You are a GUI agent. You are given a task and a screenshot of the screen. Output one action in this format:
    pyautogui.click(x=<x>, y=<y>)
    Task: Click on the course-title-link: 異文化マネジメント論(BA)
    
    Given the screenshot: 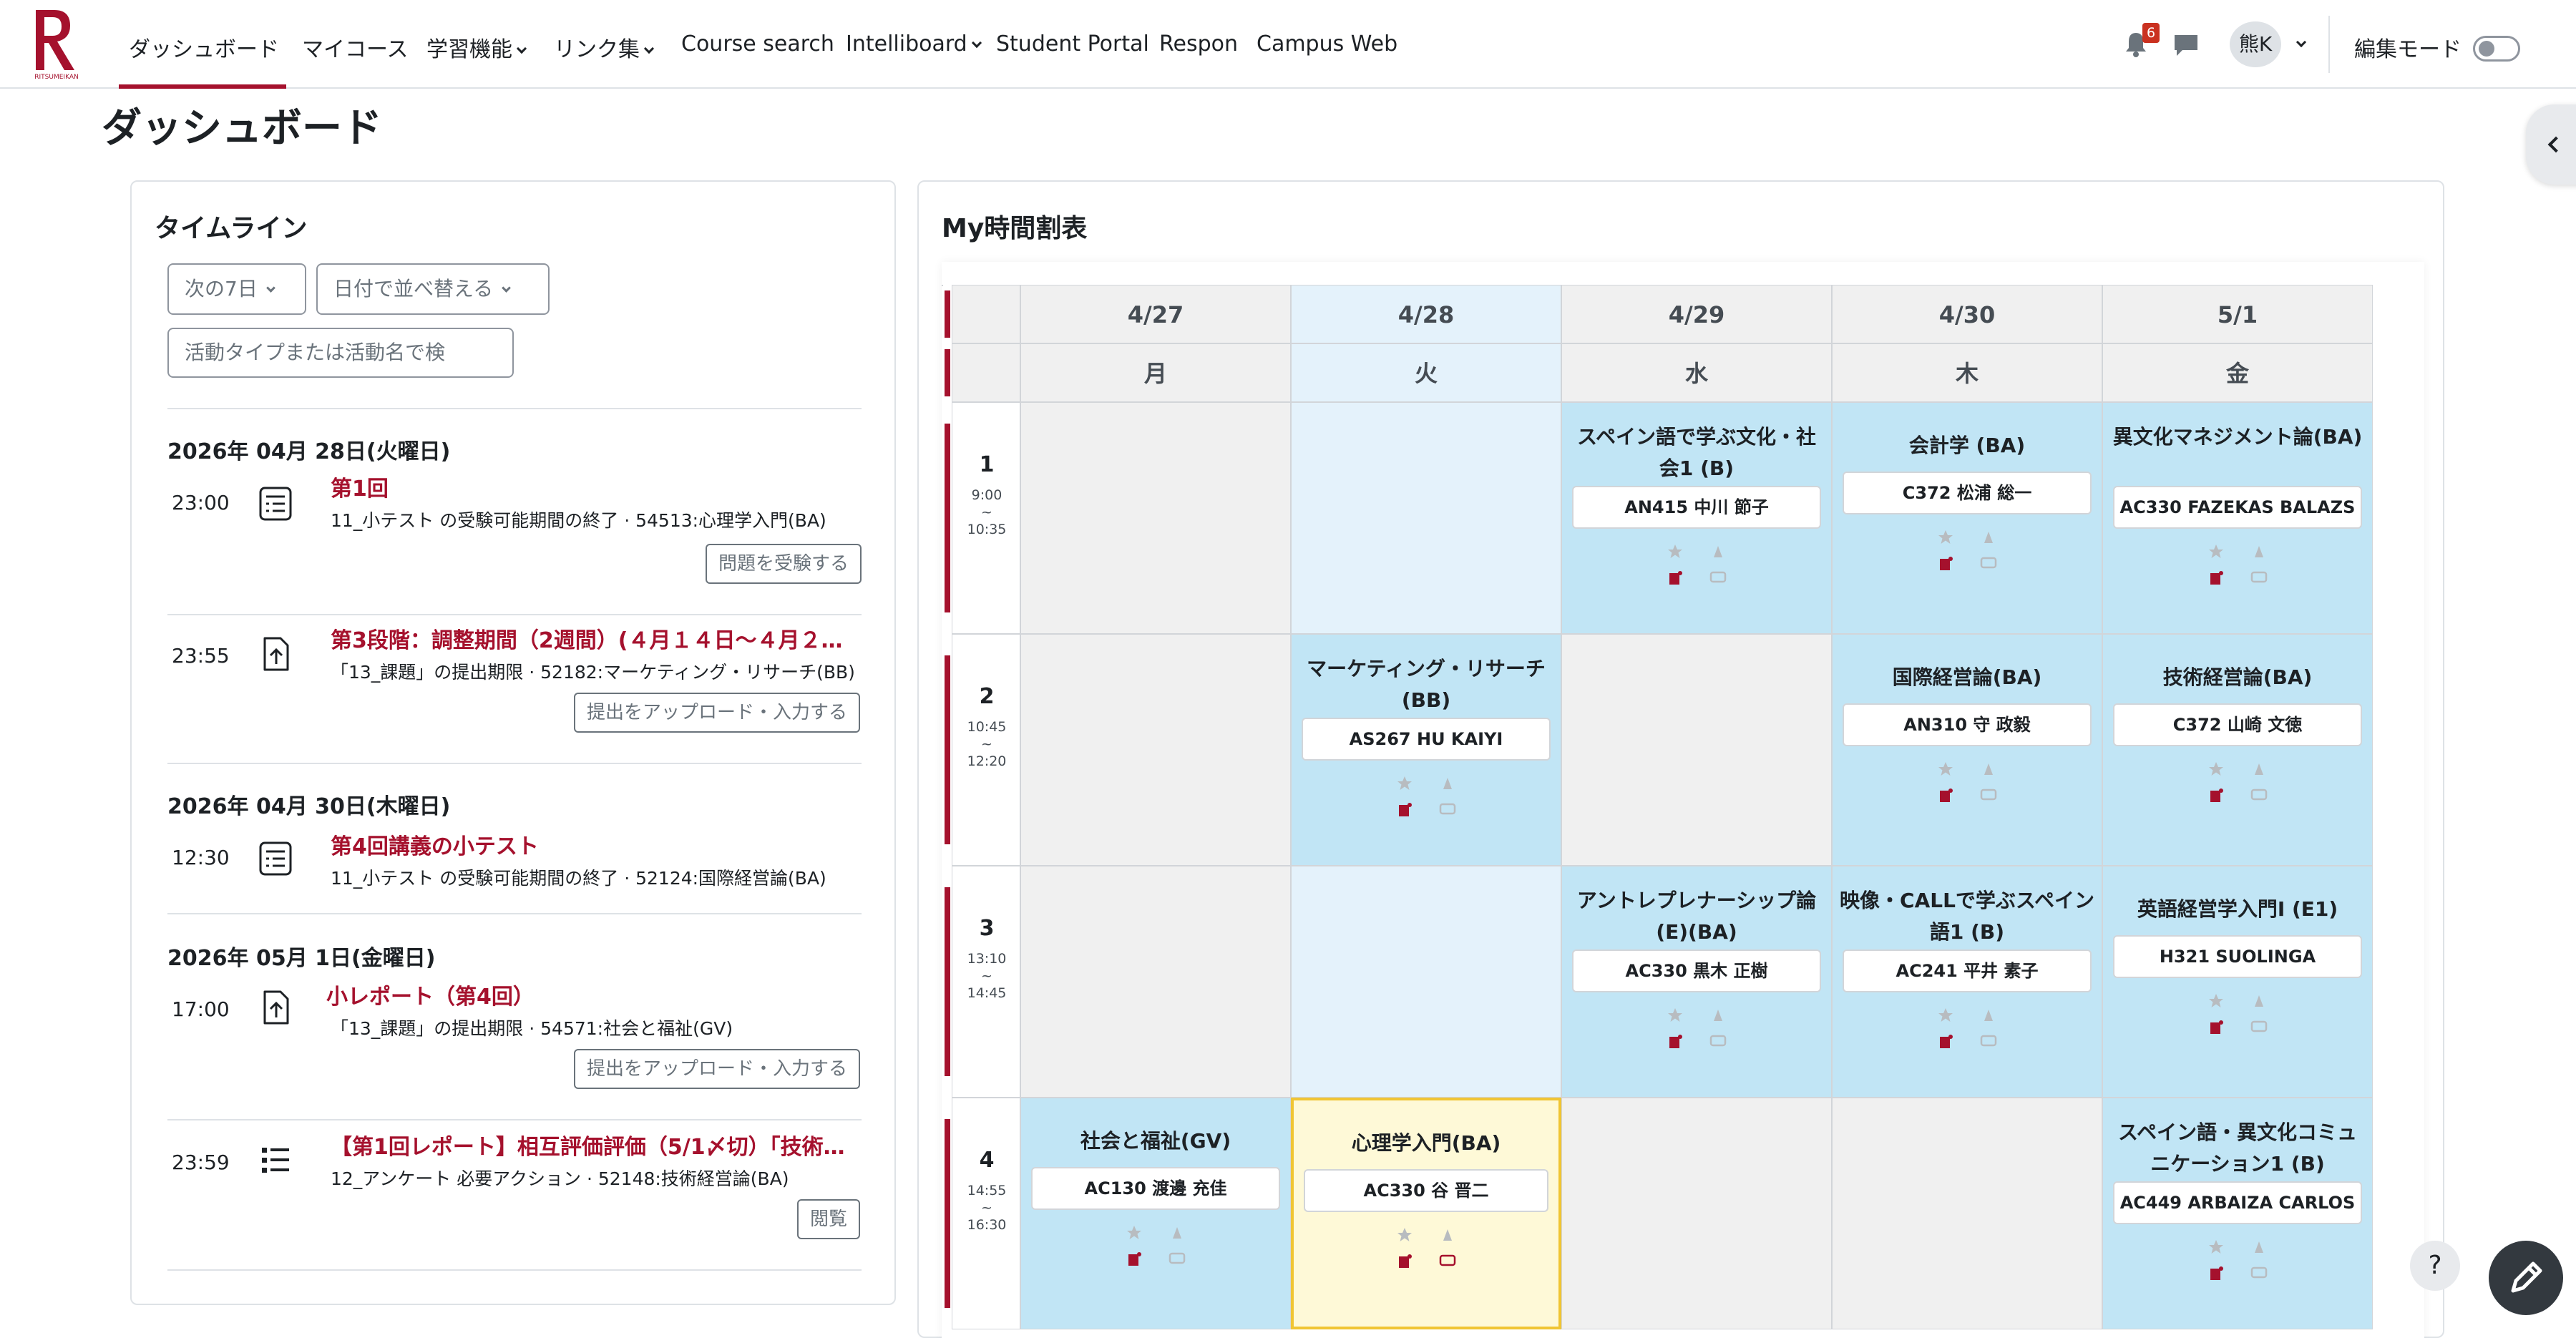 What is the action you would take?
    pyautogui.click(x=2237, y=437)
    